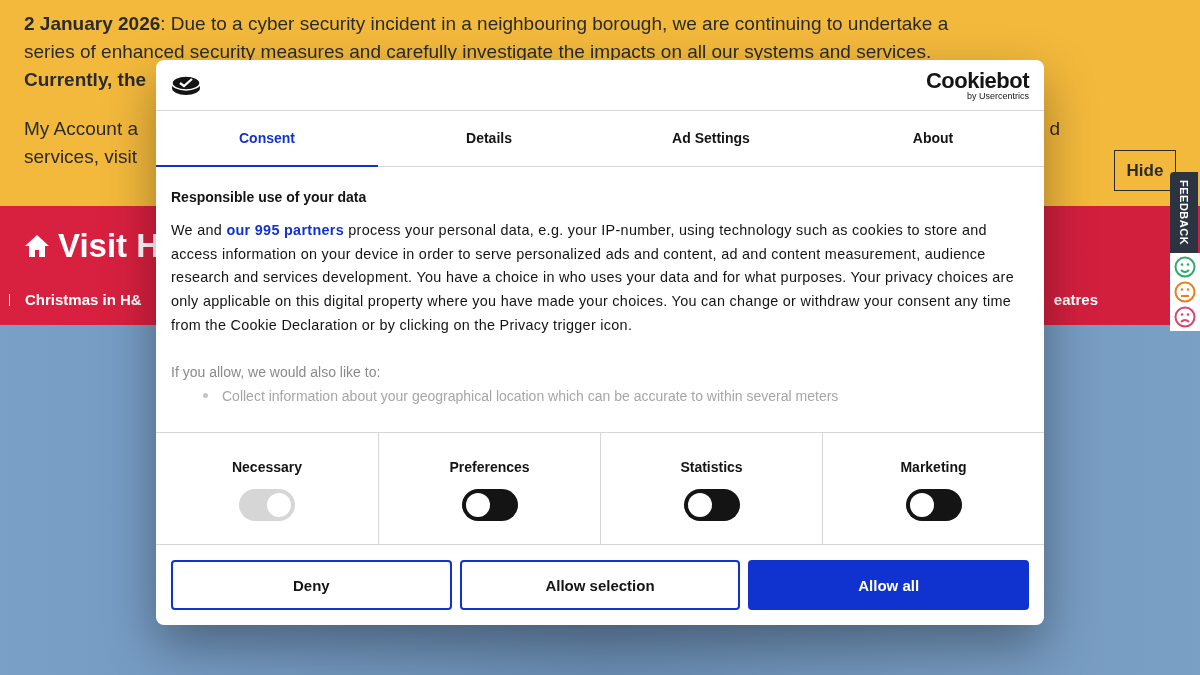 This screenshot has width=1200, height=675. What do you see at coordinates (311, 585) in the screenshot?
I see `consent-button: Deny` at bounding box center [311, 585].